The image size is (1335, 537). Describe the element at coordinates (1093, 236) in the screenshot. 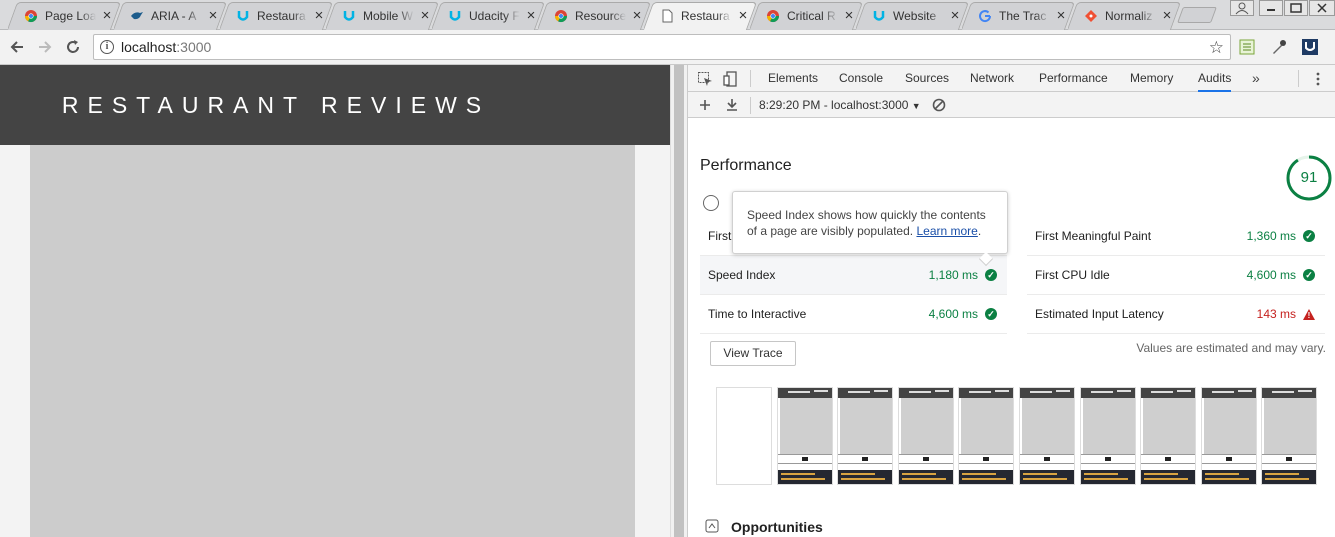

I see `metric-label: First Meaningful Paint` at that location.